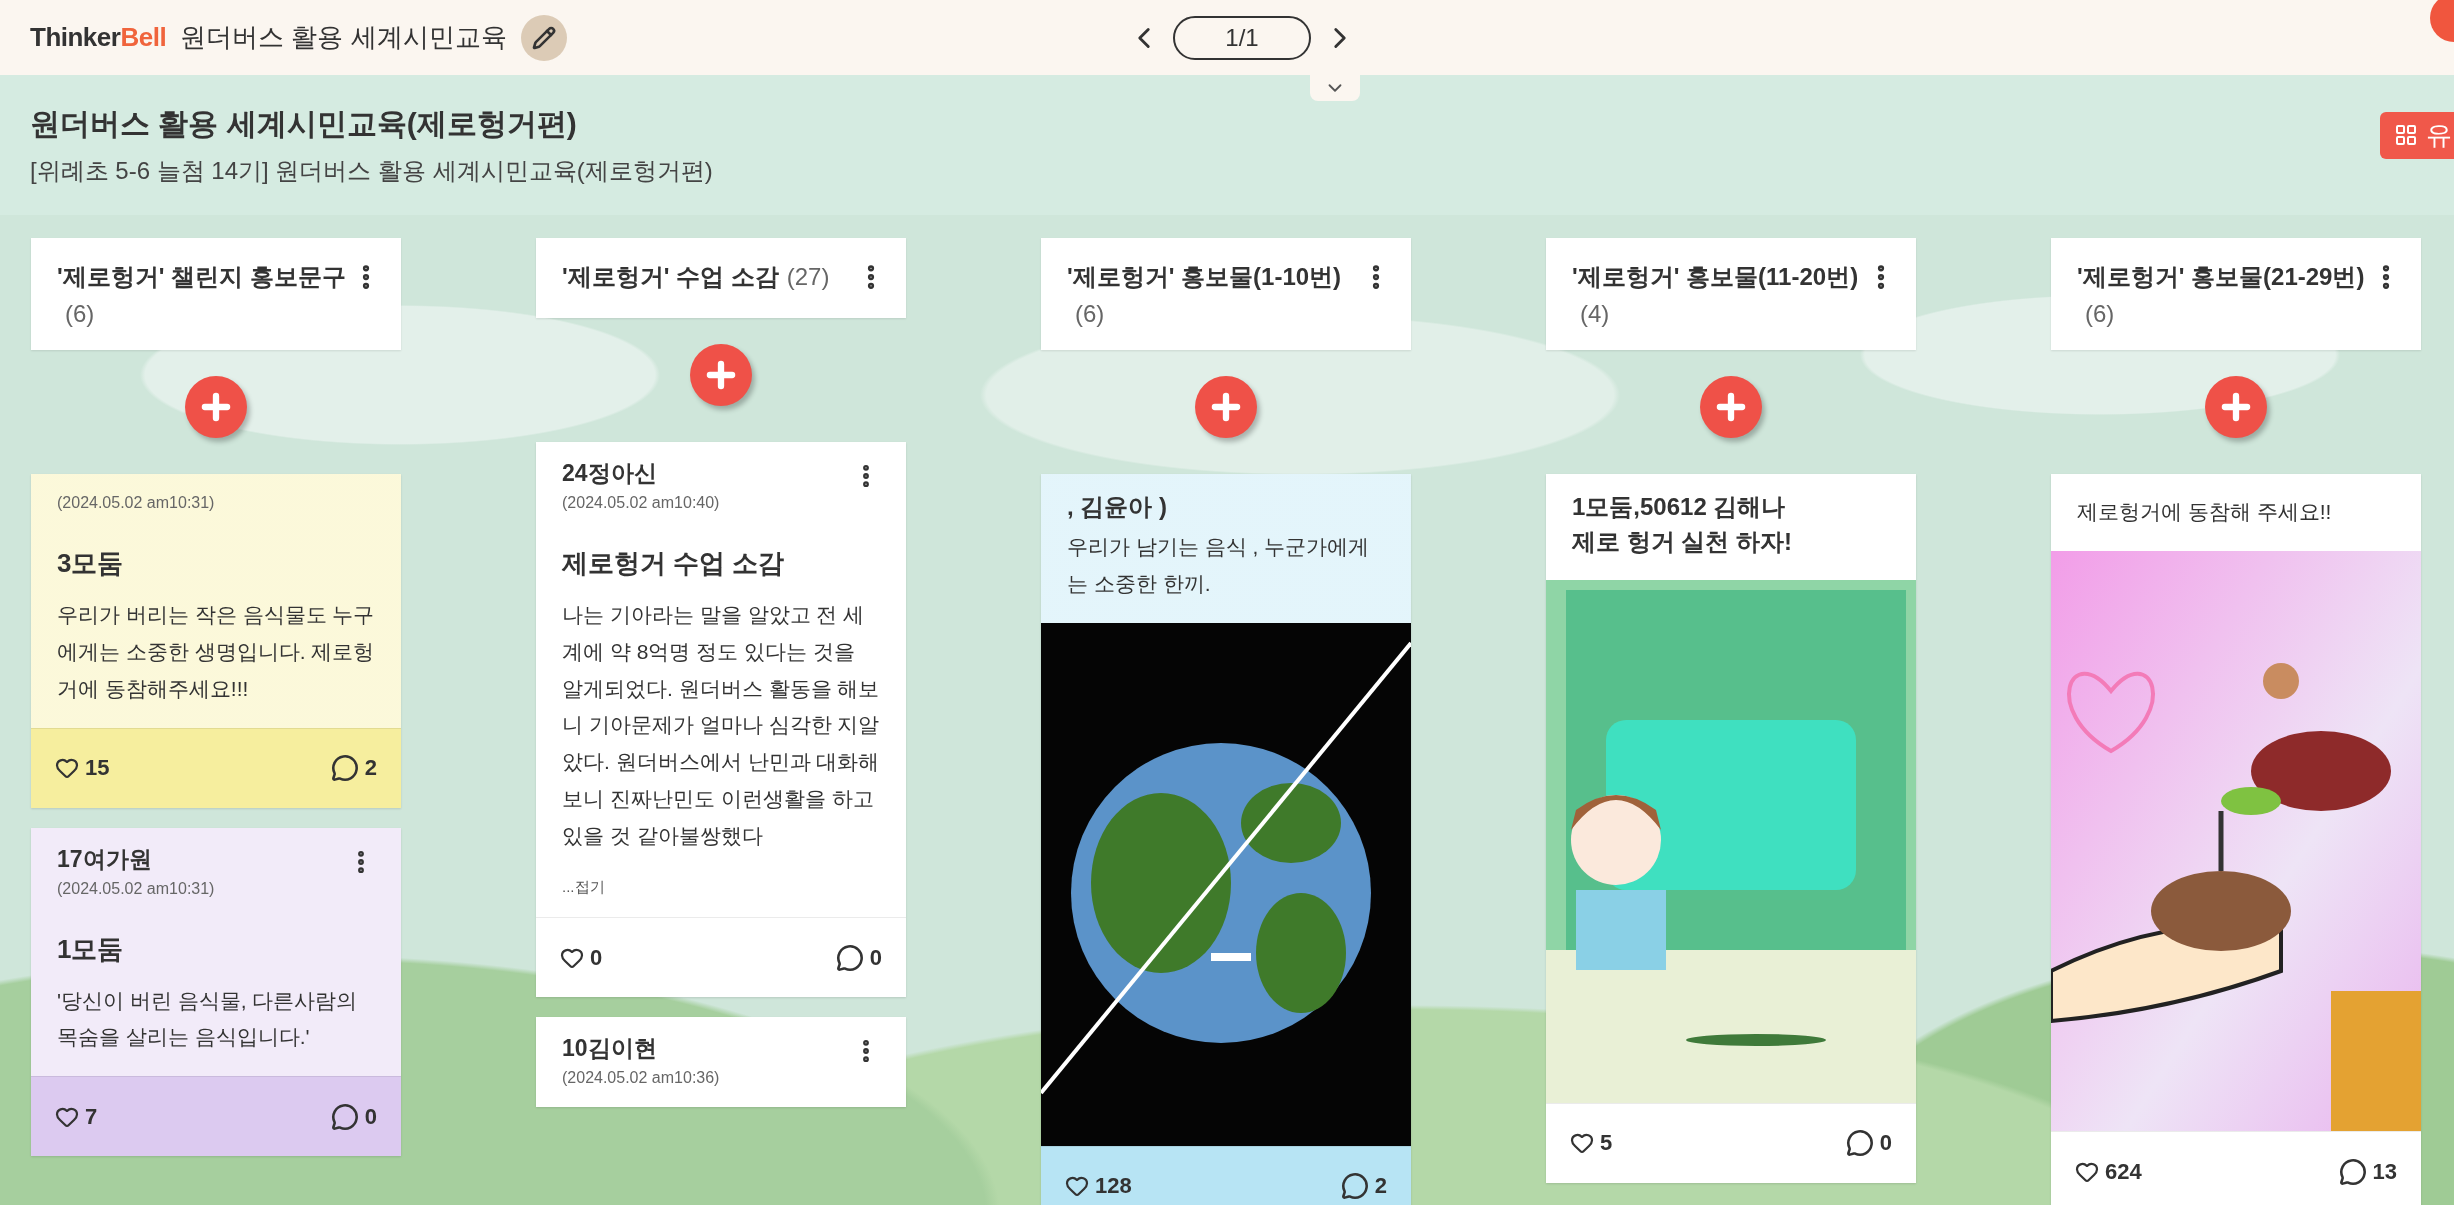 This screenshot has width=2454, height=1205. Describe the element at coordinates (609, 1049) in the screenshot. I see `author-name: 10김이현` at that location.